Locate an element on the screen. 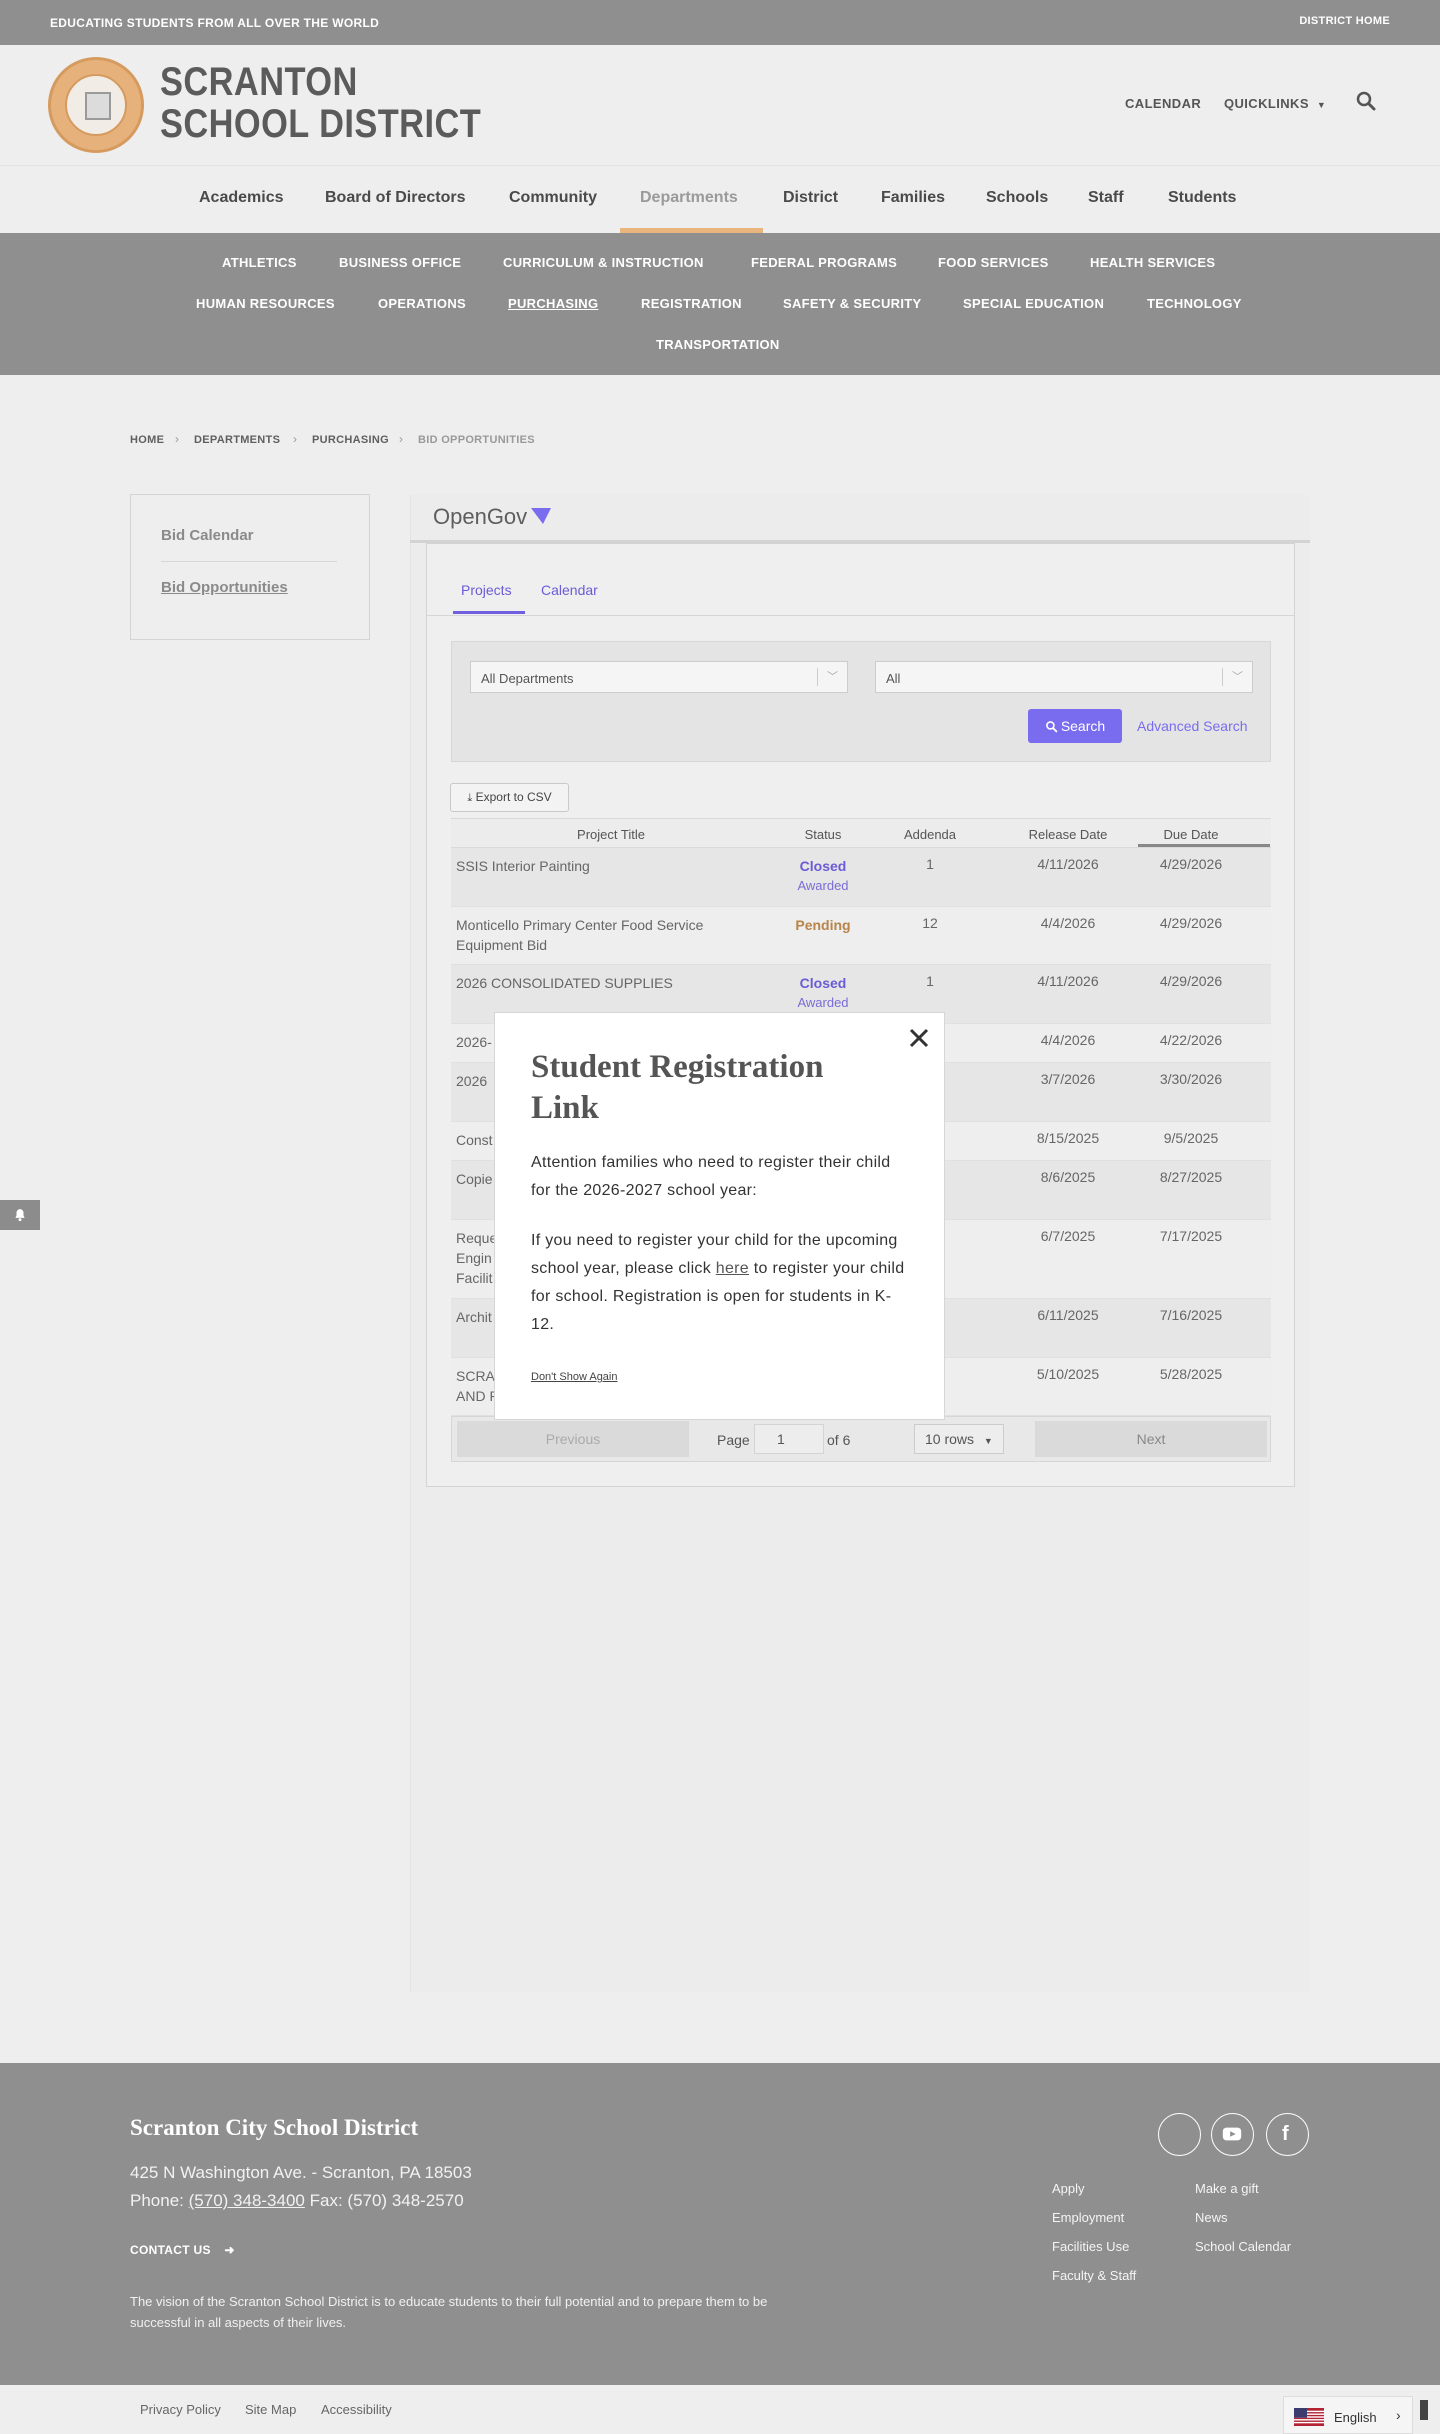 The height and width of the screenshot is (2434, 1440). status-cell: Closed Awarded is located at coordinates (823, 876).